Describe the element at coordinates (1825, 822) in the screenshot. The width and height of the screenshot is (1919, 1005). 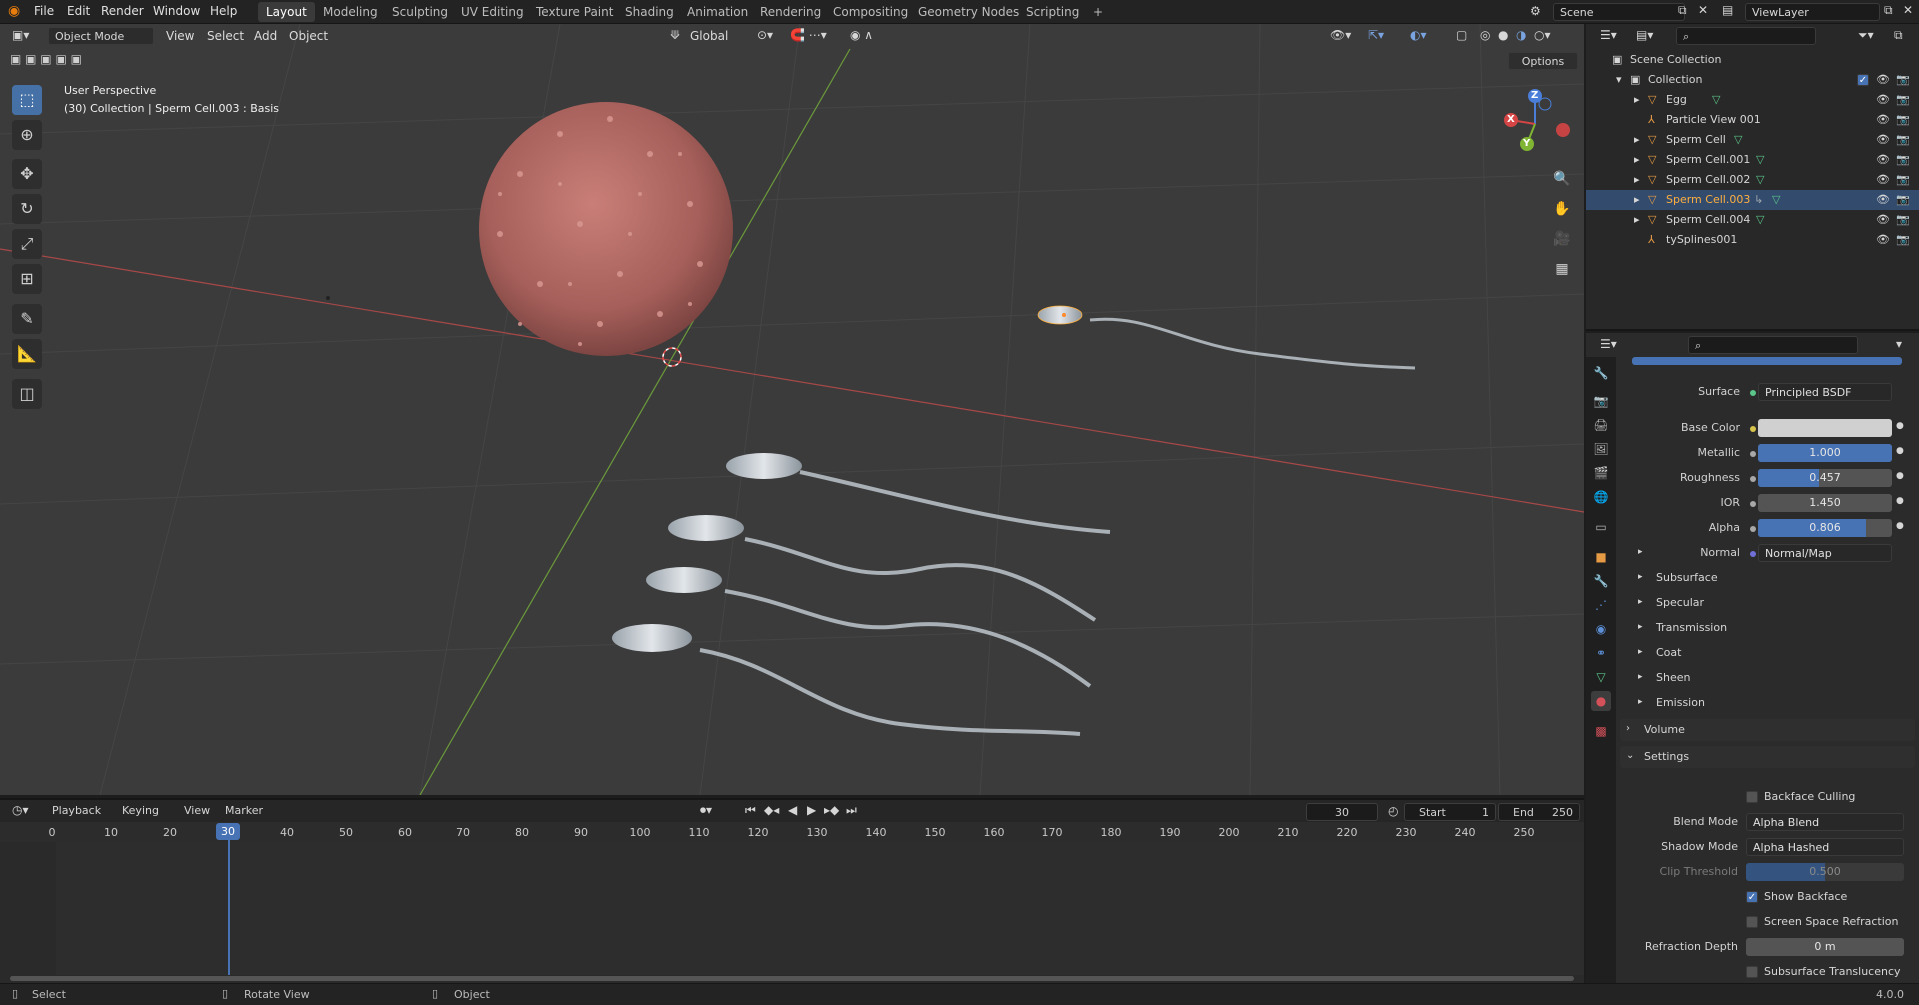
I see `blend-mode-dropdown: Alpha Blend` at that location.